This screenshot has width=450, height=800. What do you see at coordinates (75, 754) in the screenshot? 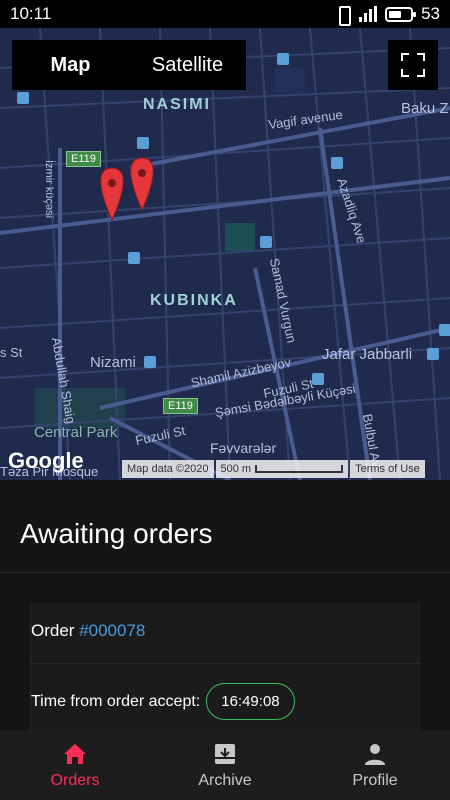
I see `home-icon` at bounding box center [75, 754].